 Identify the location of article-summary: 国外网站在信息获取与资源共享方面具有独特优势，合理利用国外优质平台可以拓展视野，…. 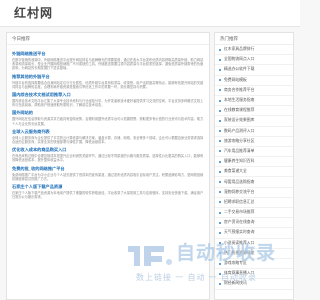
(108, 121).